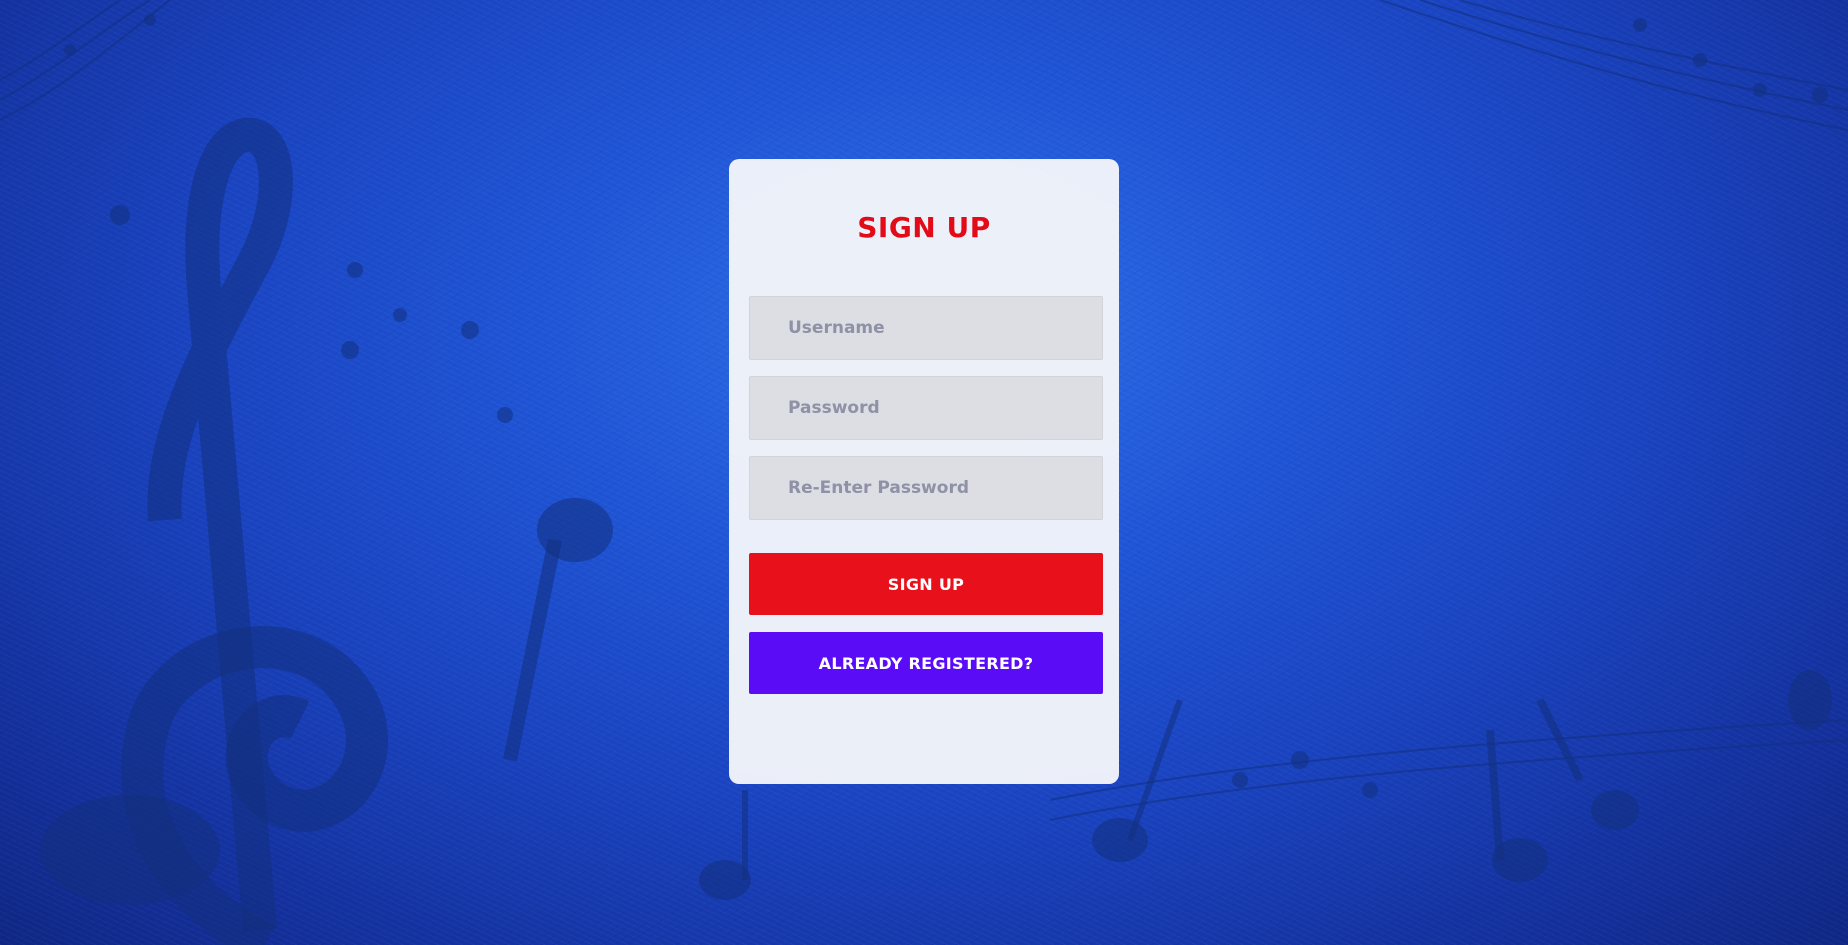 This screenshot has height=945, width=1848. Describe the element at coordinates (926, 328) in the screenshot. I see `username-input` at that location.